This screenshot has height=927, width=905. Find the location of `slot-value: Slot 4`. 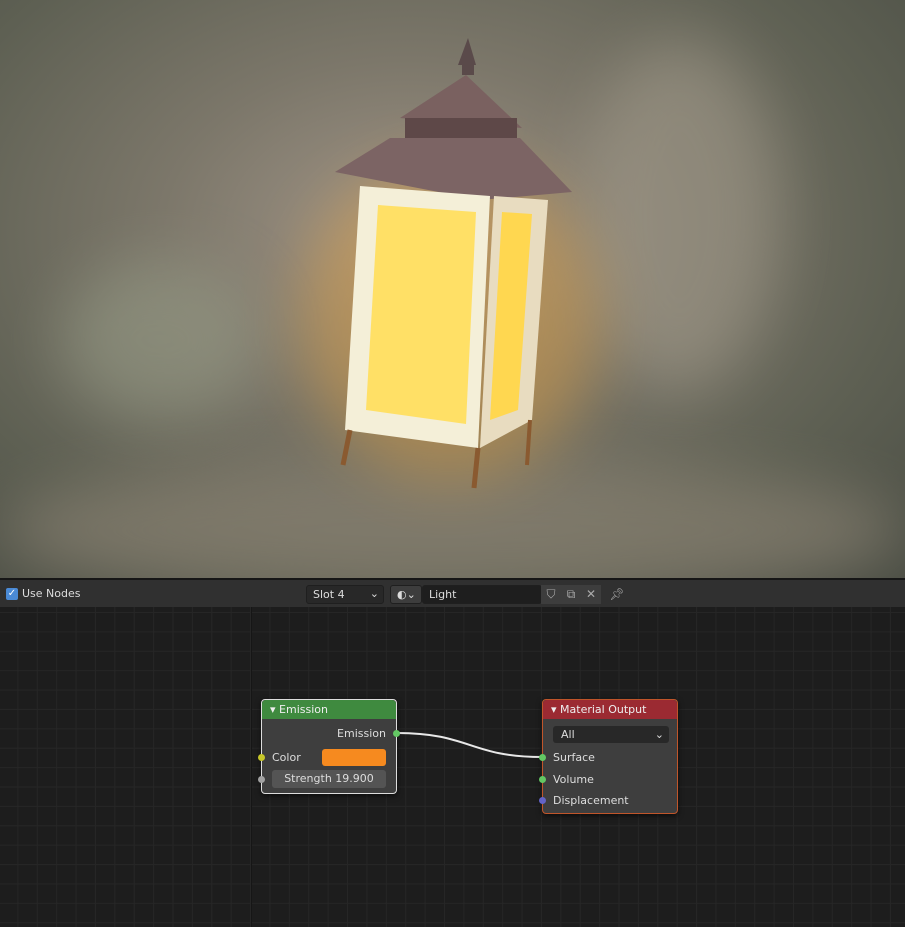

slot-value: Slot 4 is located at coordinates (329, 594).